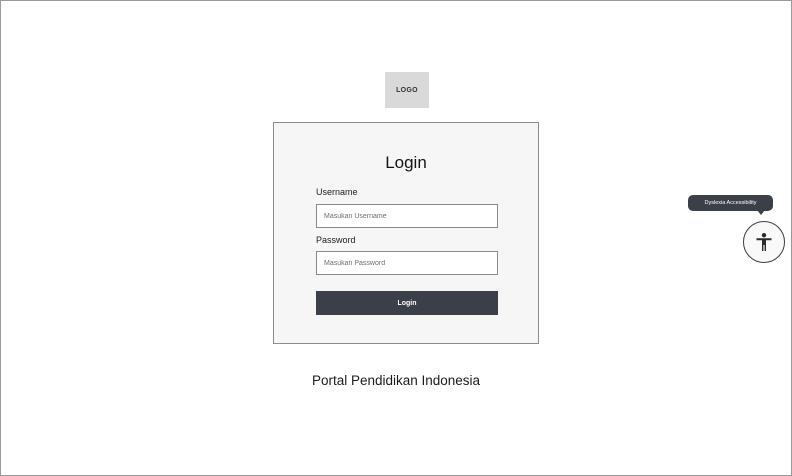  I want to click on accessibility-person-icon, so click(764, 242).